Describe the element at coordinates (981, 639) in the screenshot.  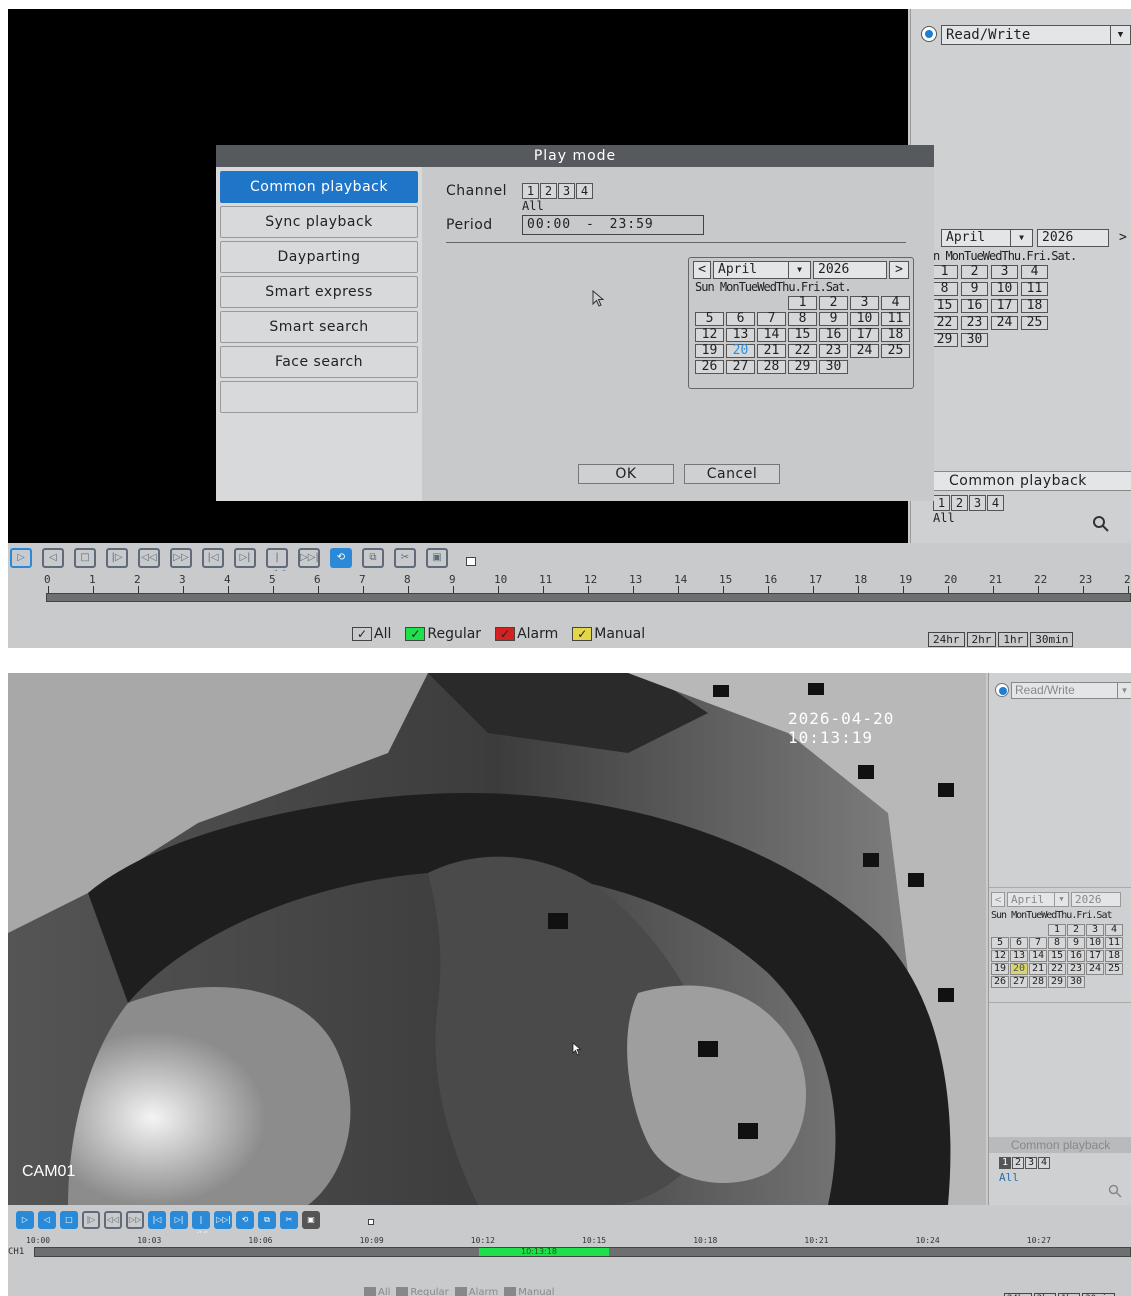
I see `zoom-2hr-button: 2hr` at that location.